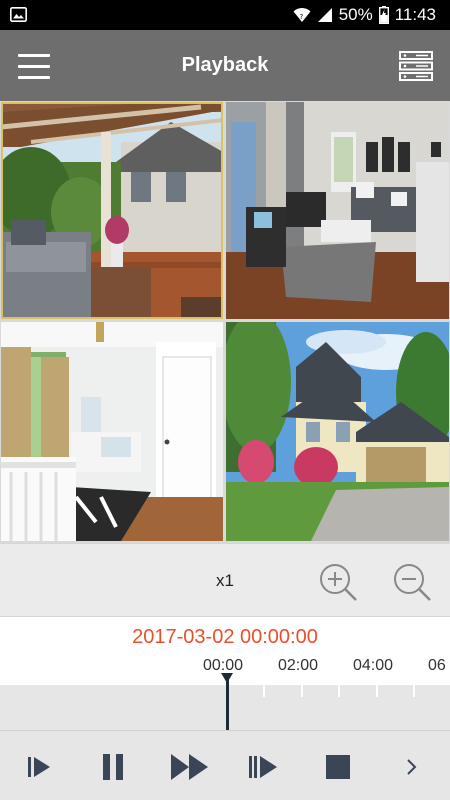 The image size is (450, 800). I want to click on status-bar: ? 50% 11:43, so click(225, 15).